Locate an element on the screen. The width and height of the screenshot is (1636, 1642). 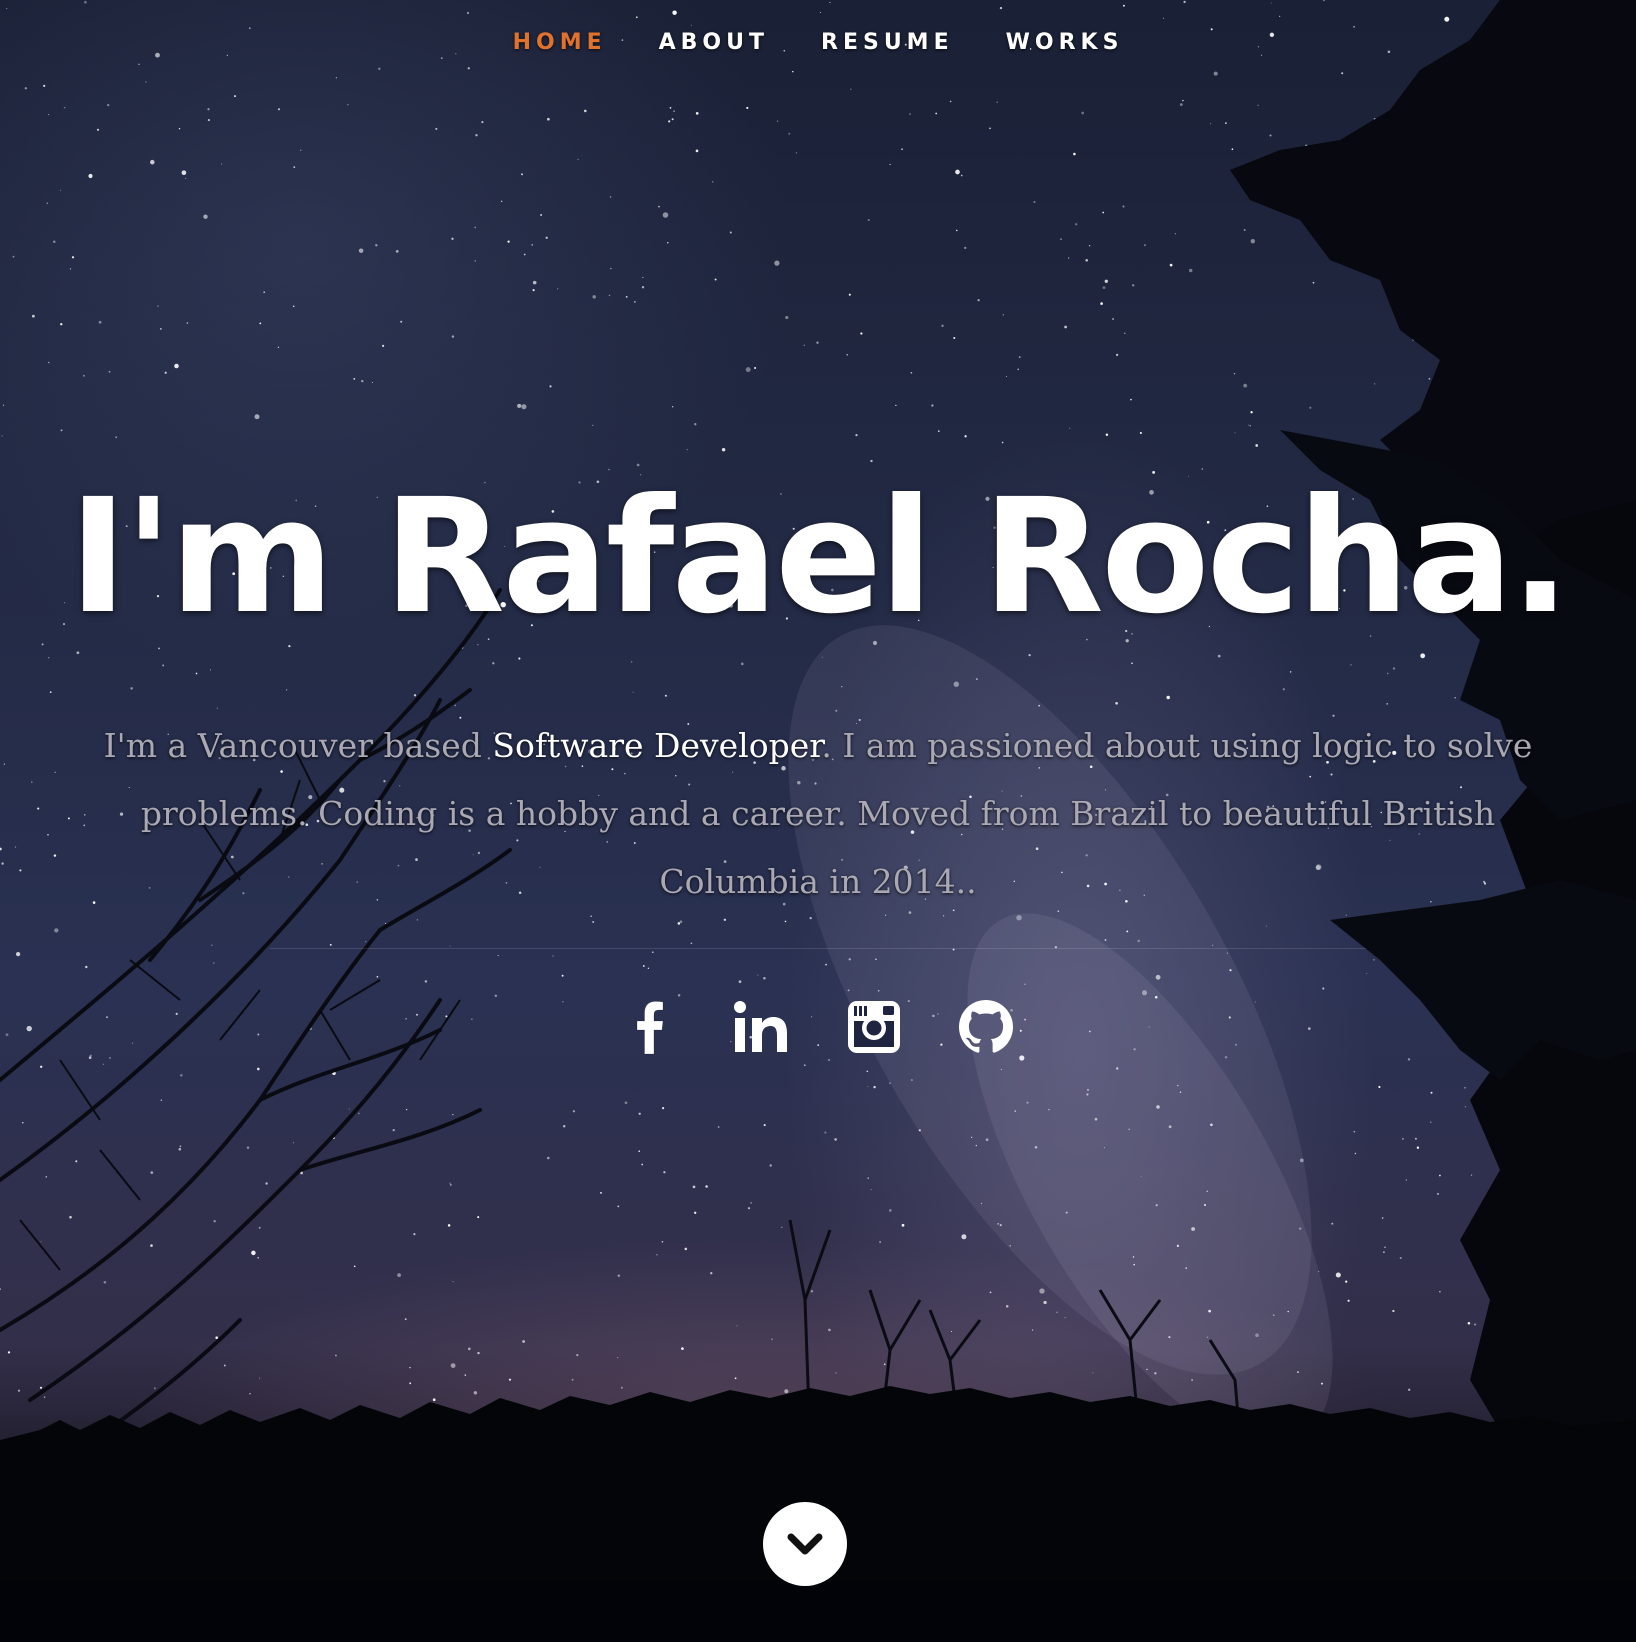
github-icon is located at coordinates (986, 1027).